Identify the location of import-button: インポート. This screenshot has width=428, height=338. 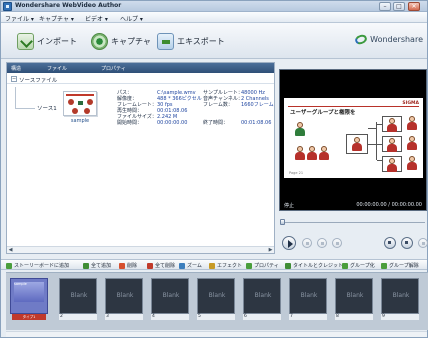
(47, 41).